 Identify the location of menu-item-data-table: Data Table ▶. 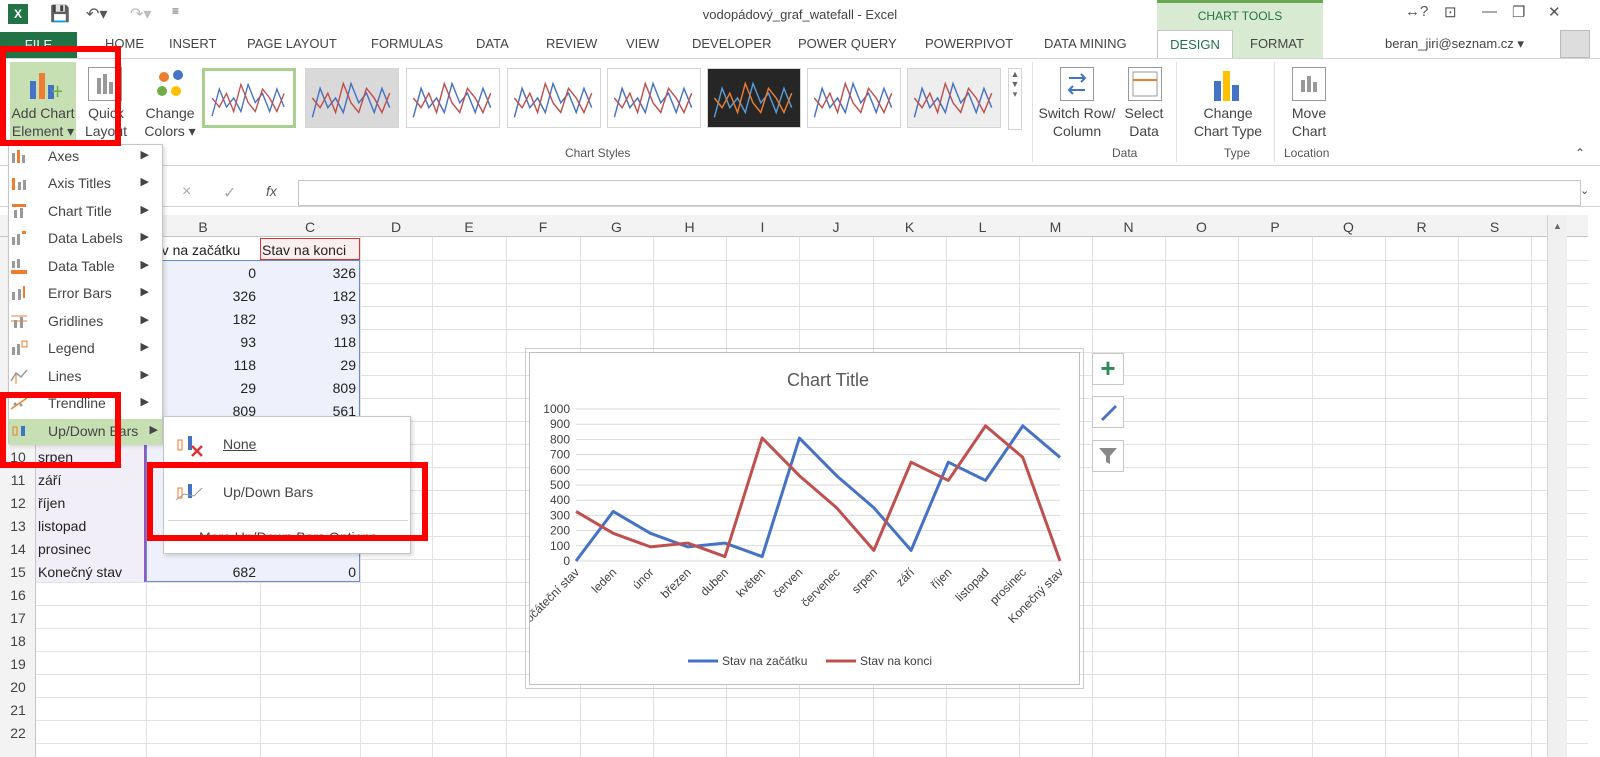
(81, 267).